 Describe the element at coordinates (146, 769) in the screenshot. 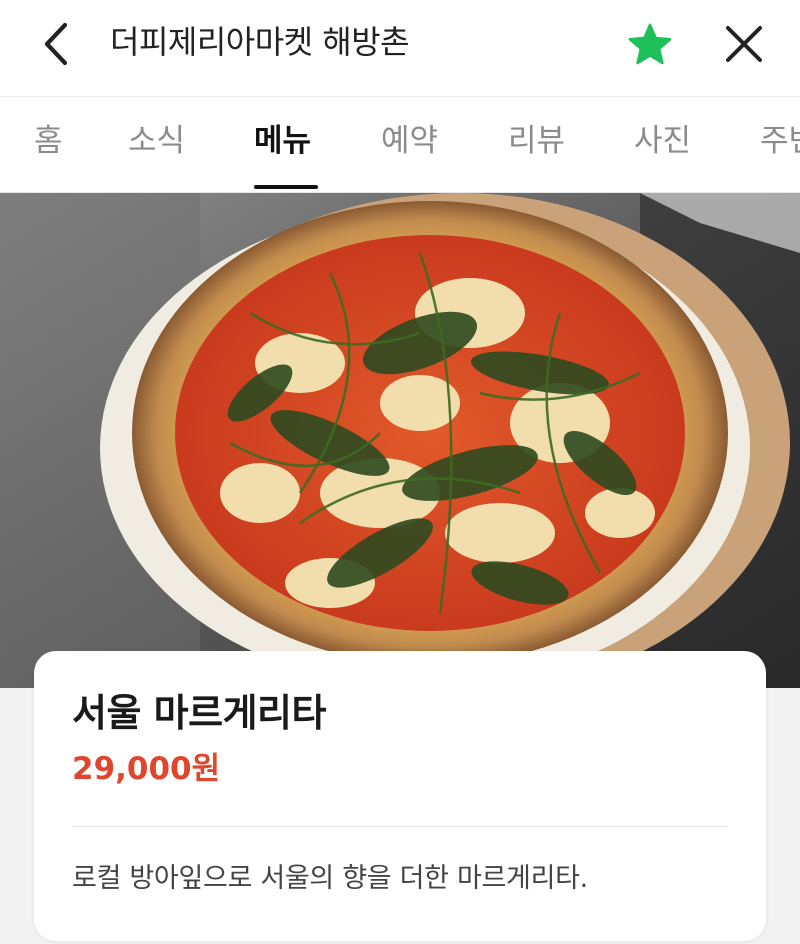

I see `menu-price: 29,000원` at that location.